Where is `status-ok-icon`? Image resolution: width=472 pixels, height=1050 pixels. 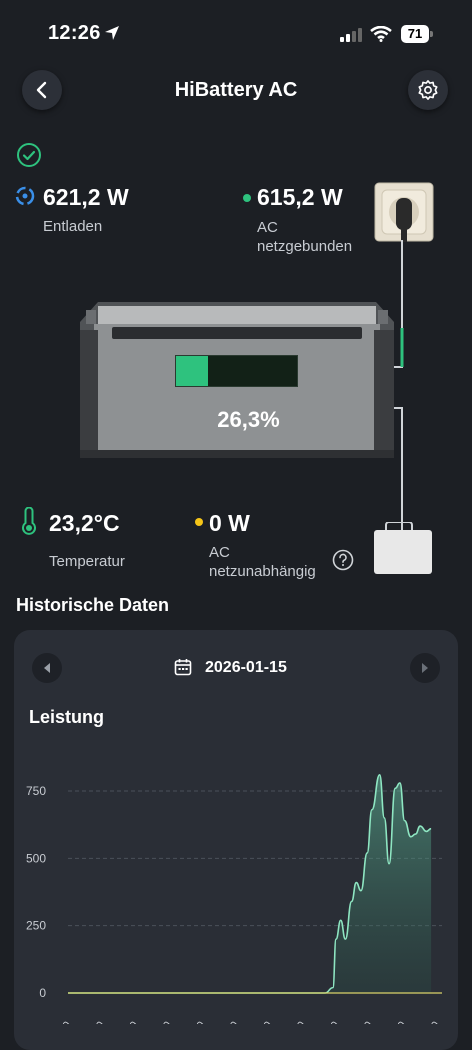
status-ok-icon is located at coordinates (29, 155).